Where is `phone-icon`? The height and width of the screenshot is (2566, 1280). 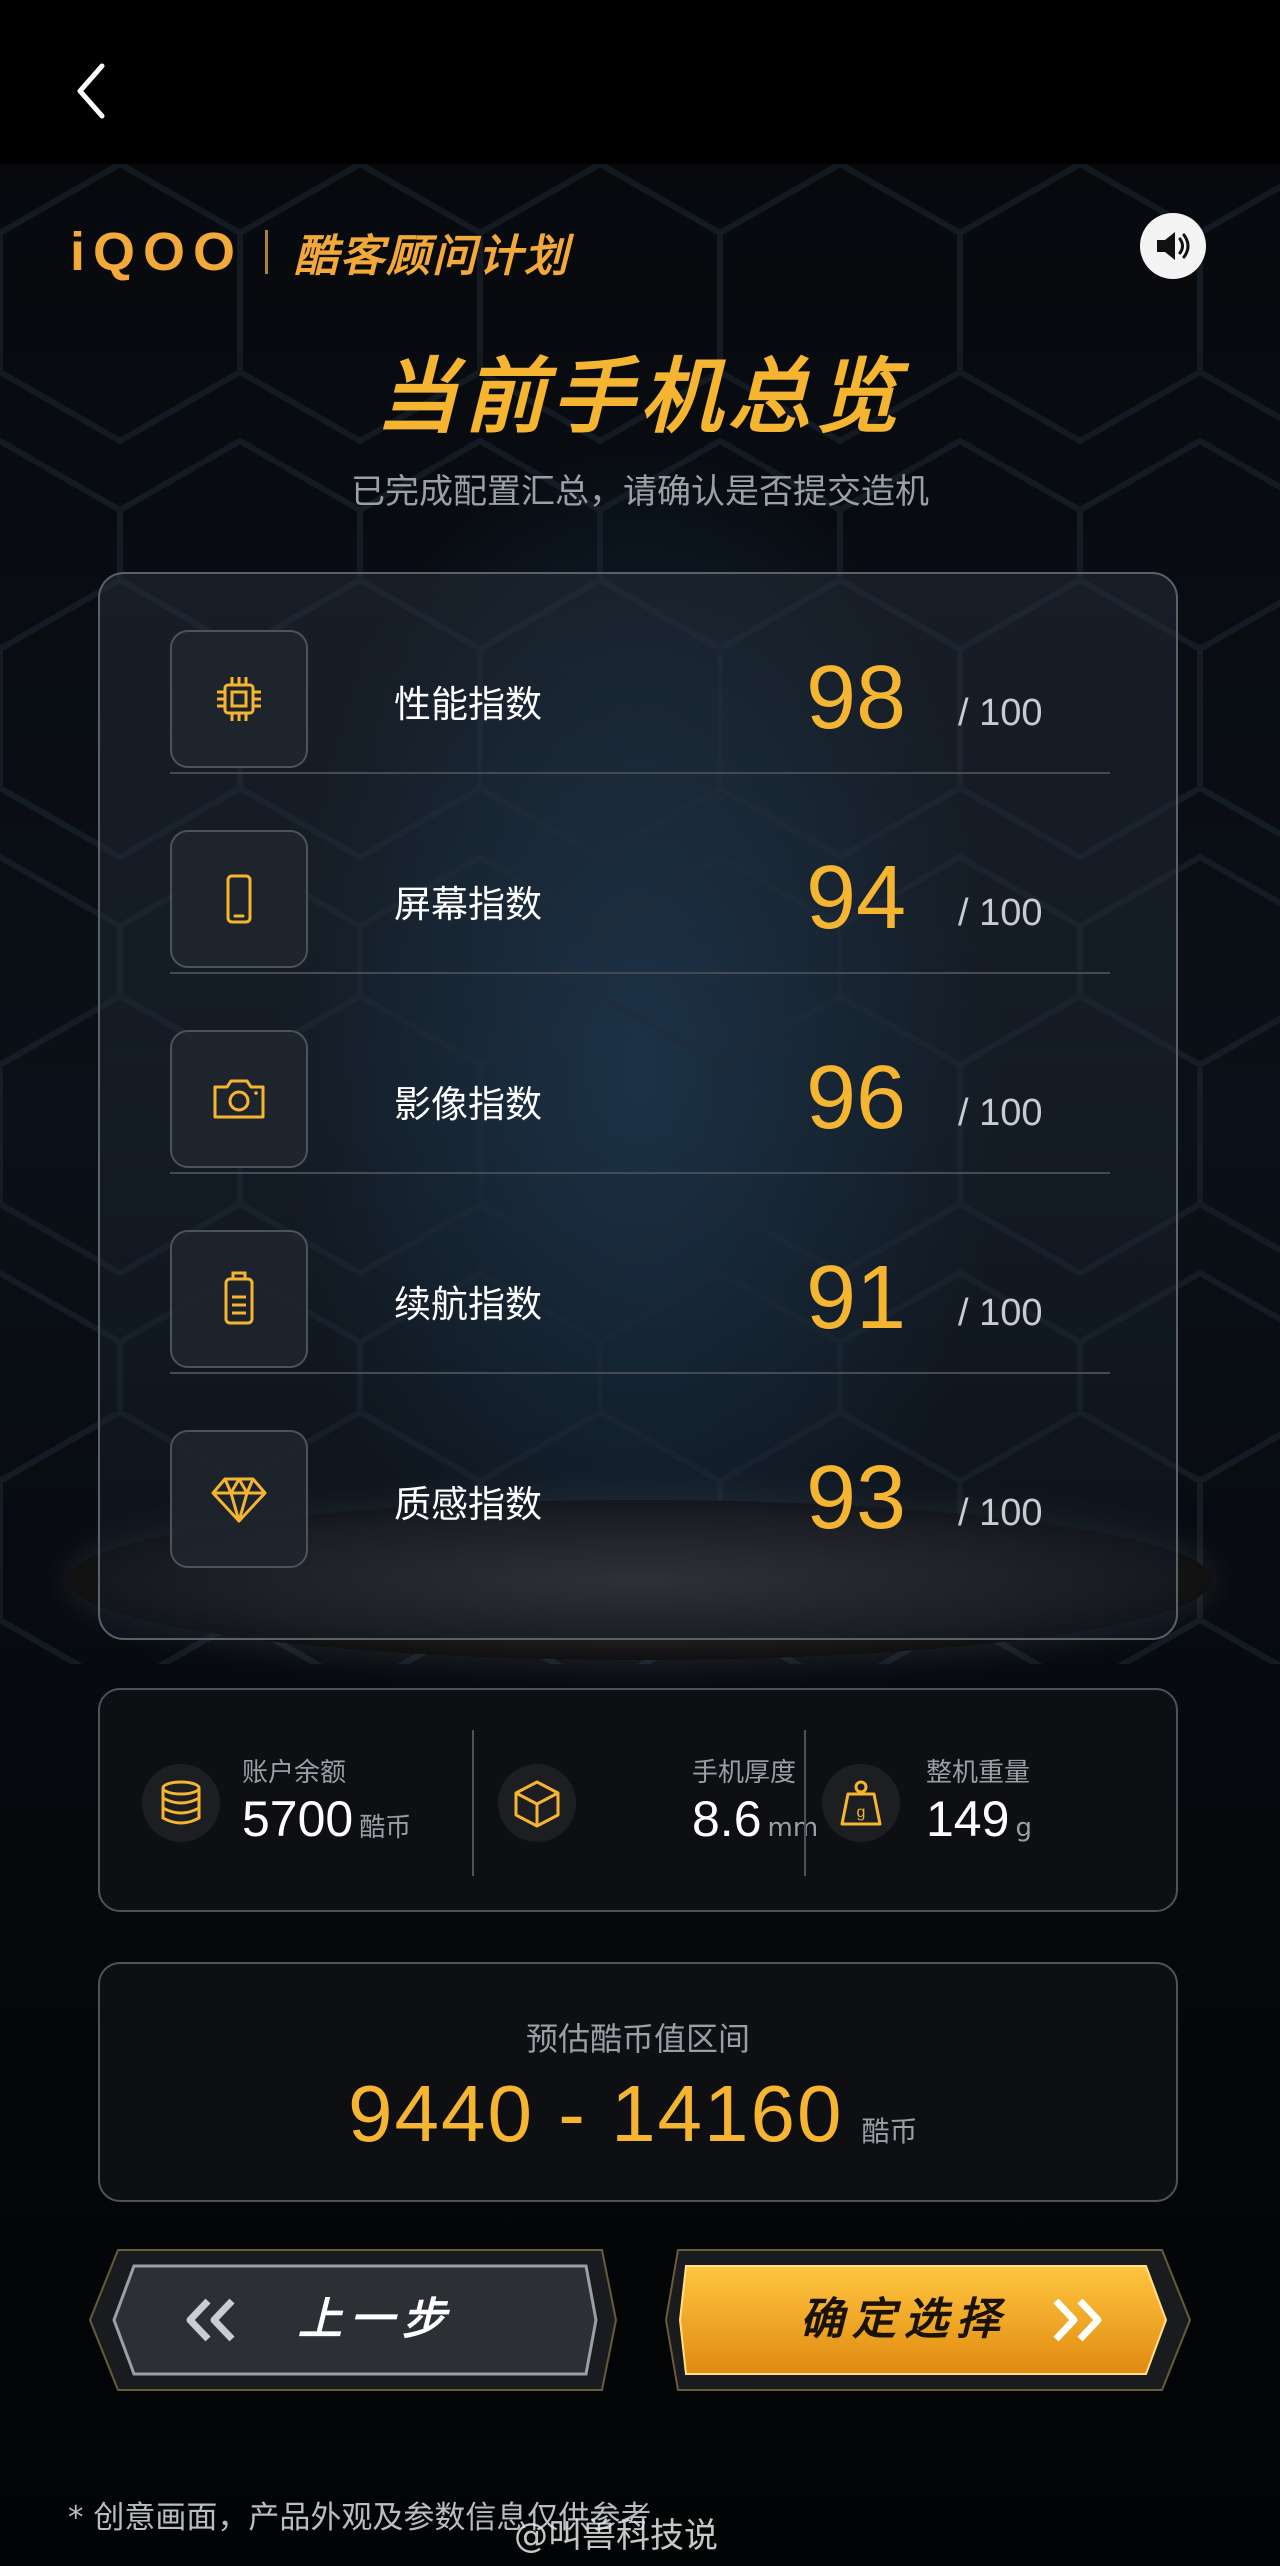 phone-icon is located at coordinates (239, 899).